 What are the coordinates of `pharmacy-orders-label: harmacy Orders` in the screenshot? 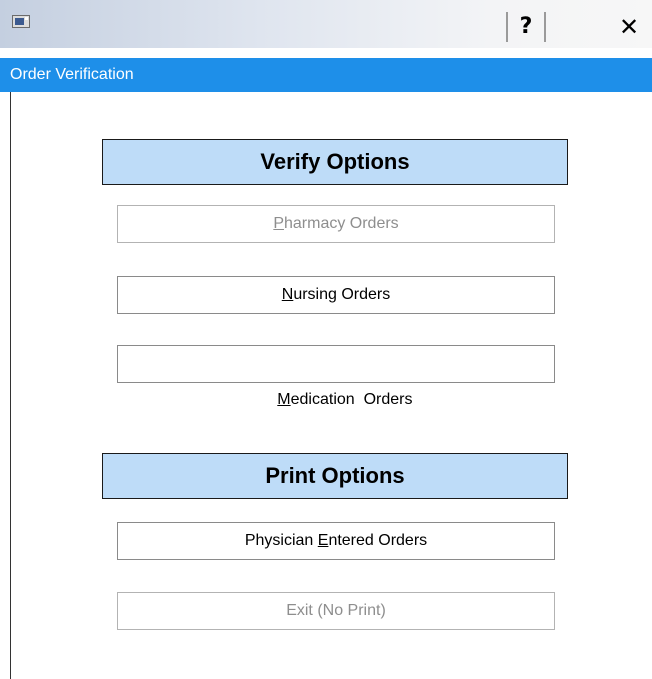 It's located at (341, 223).